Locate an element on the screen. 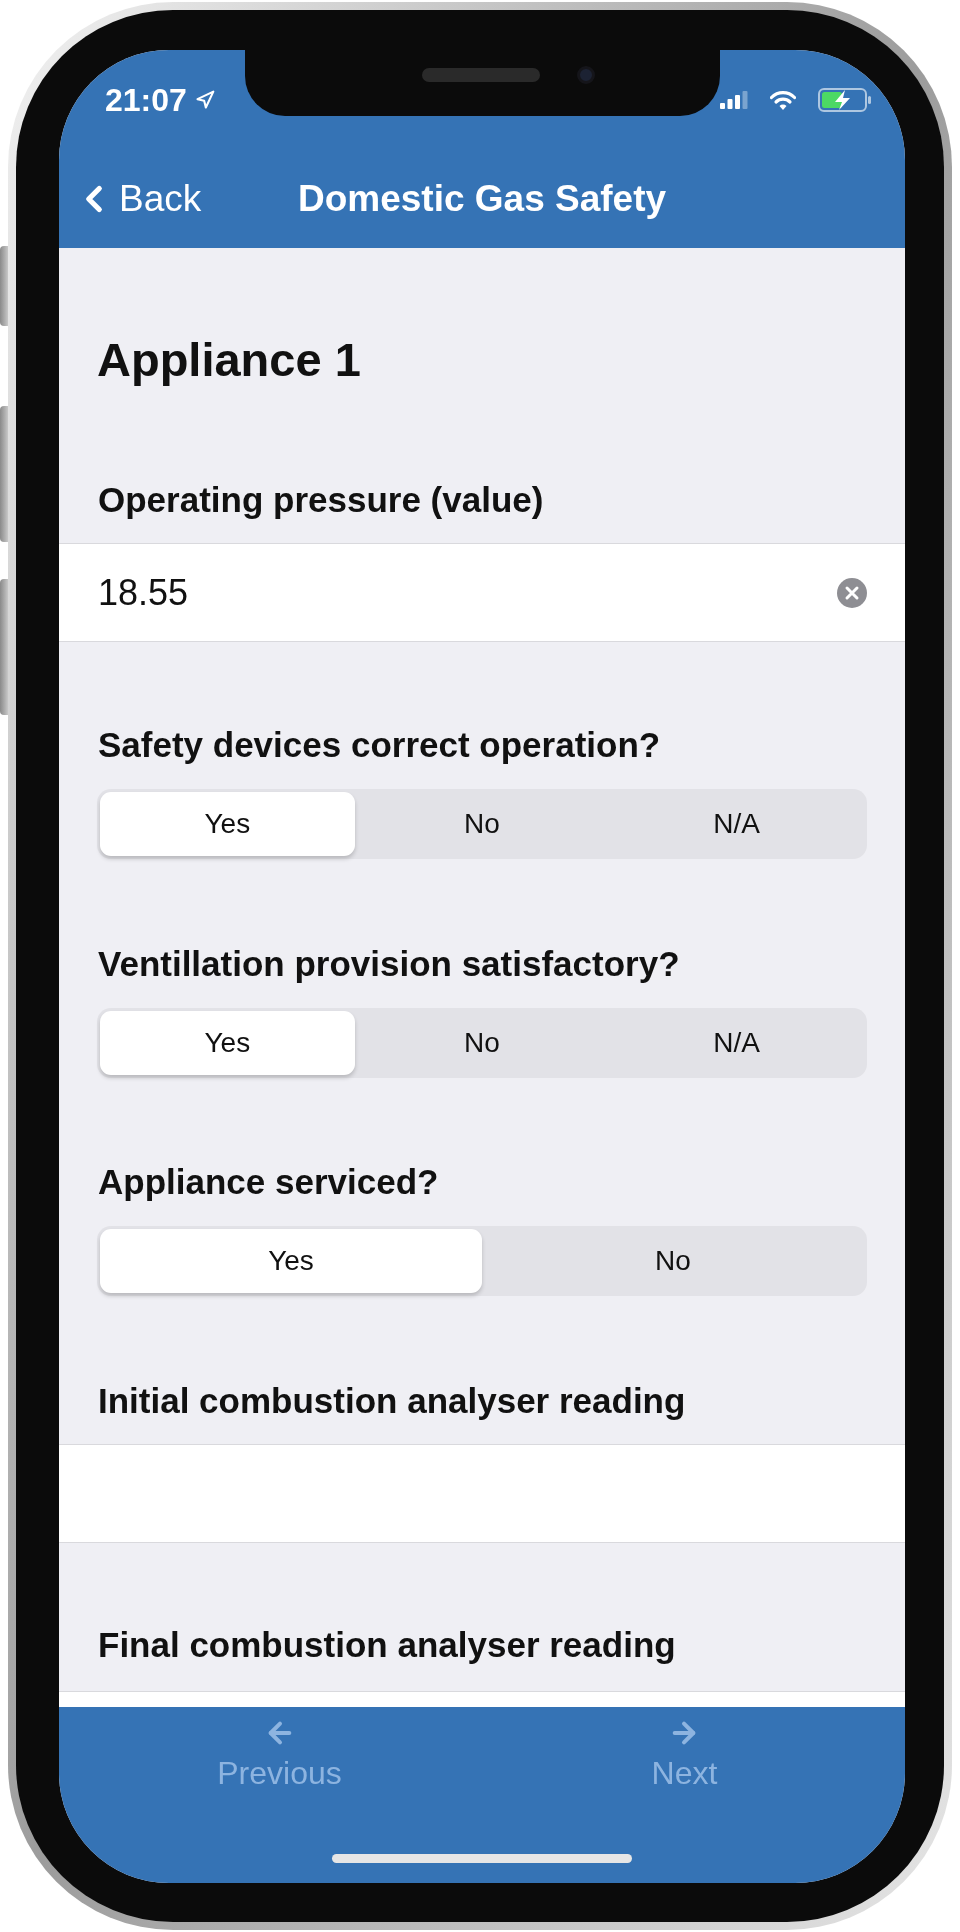  signal-bars-icon is located at coordinates (734, 100).